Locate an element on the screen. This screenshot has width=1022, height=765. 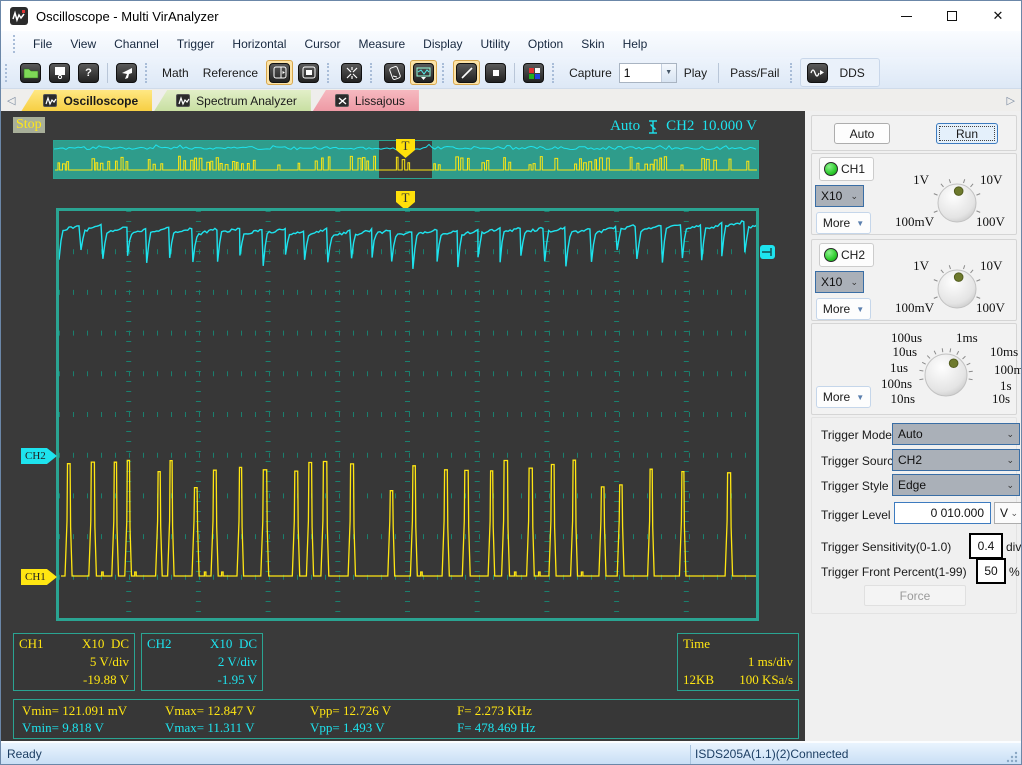
square-icon is located at coordinates (496, 72).